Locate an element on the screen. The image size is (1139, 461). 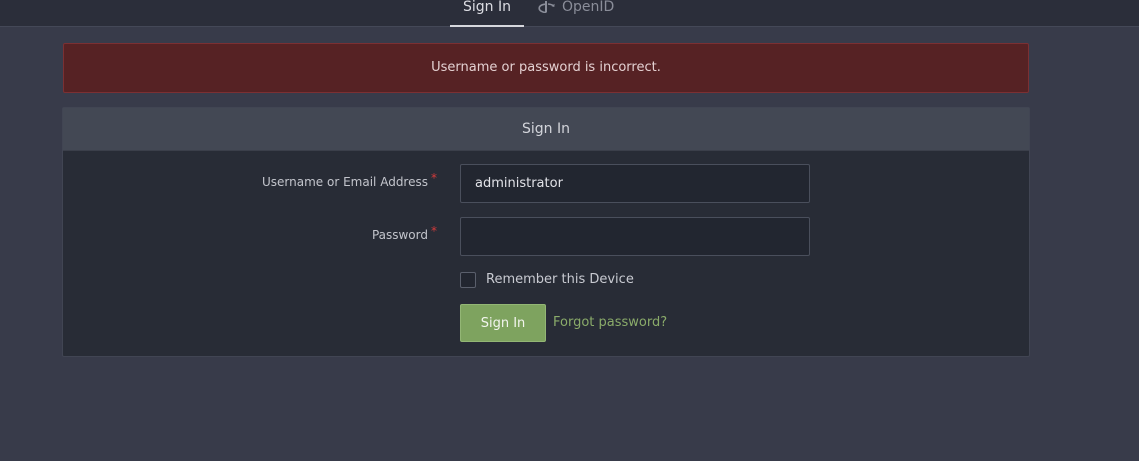
tab-openid: OpenID is located at coordinates (576, 13).